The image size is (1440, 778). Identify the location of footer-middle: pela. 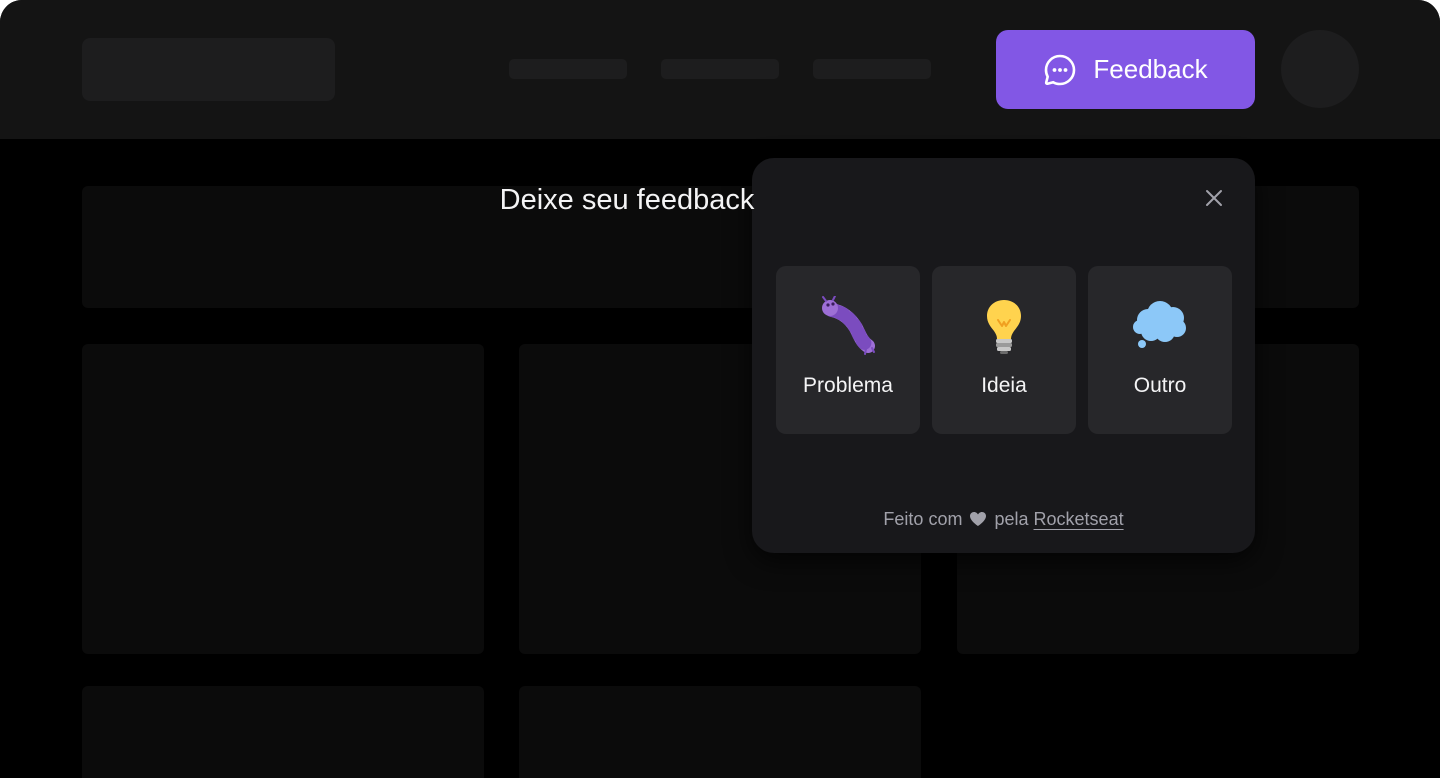
(1011, 519).